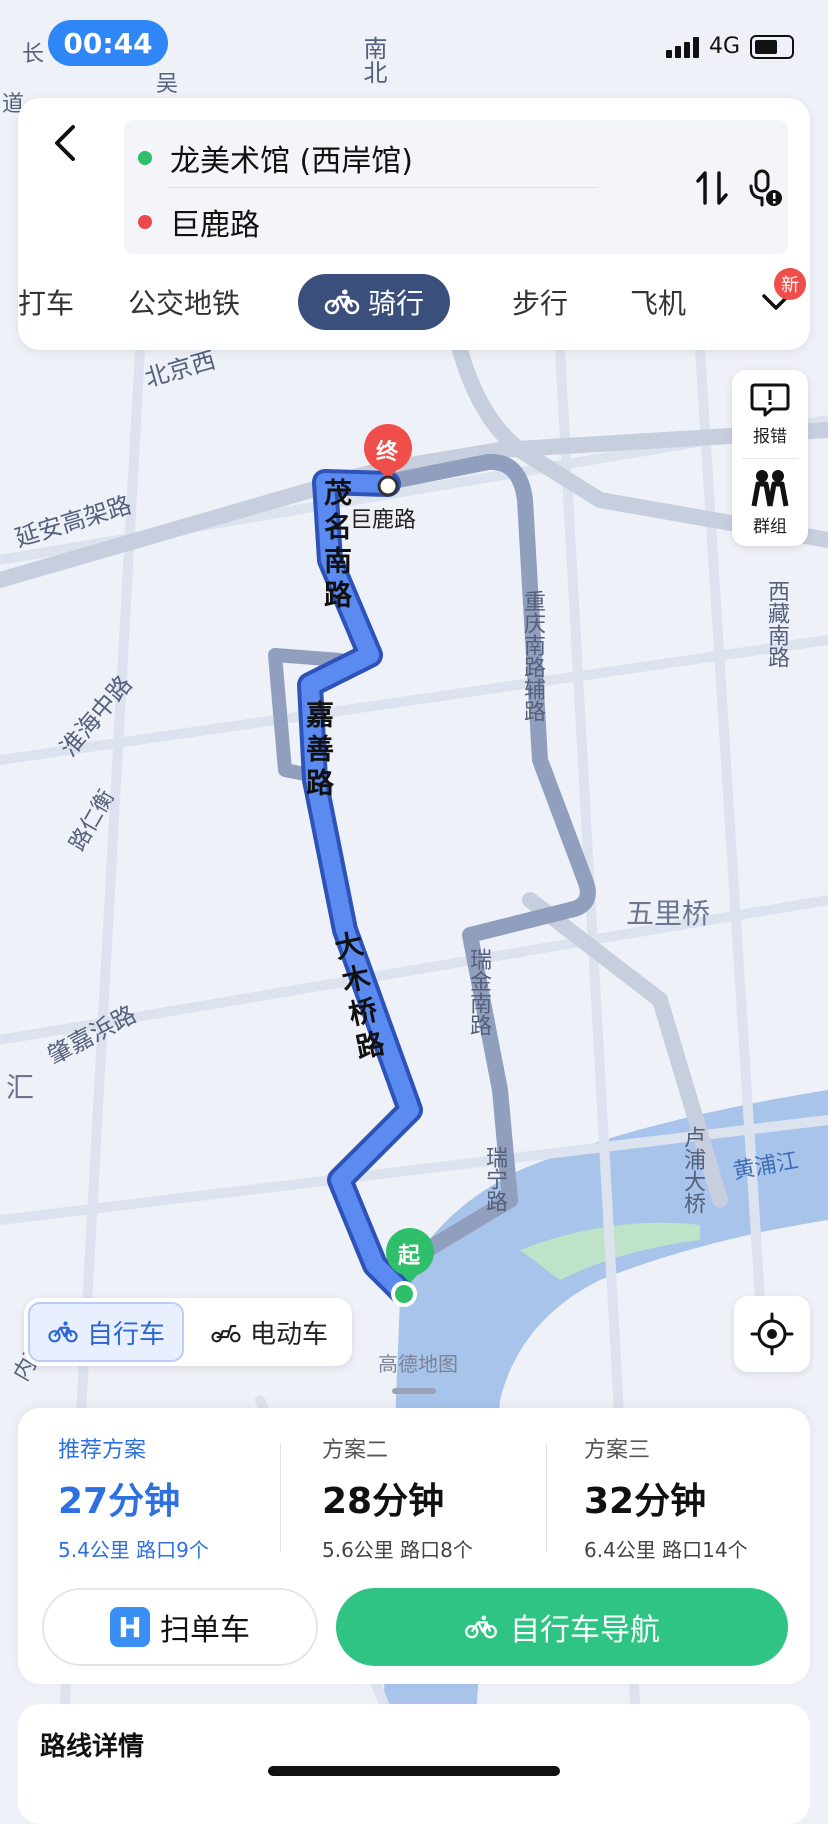 The image size is (828, 1824). Describe the element at coordinates (383, 187) in the screenshot. I see `route-divider` at that location.